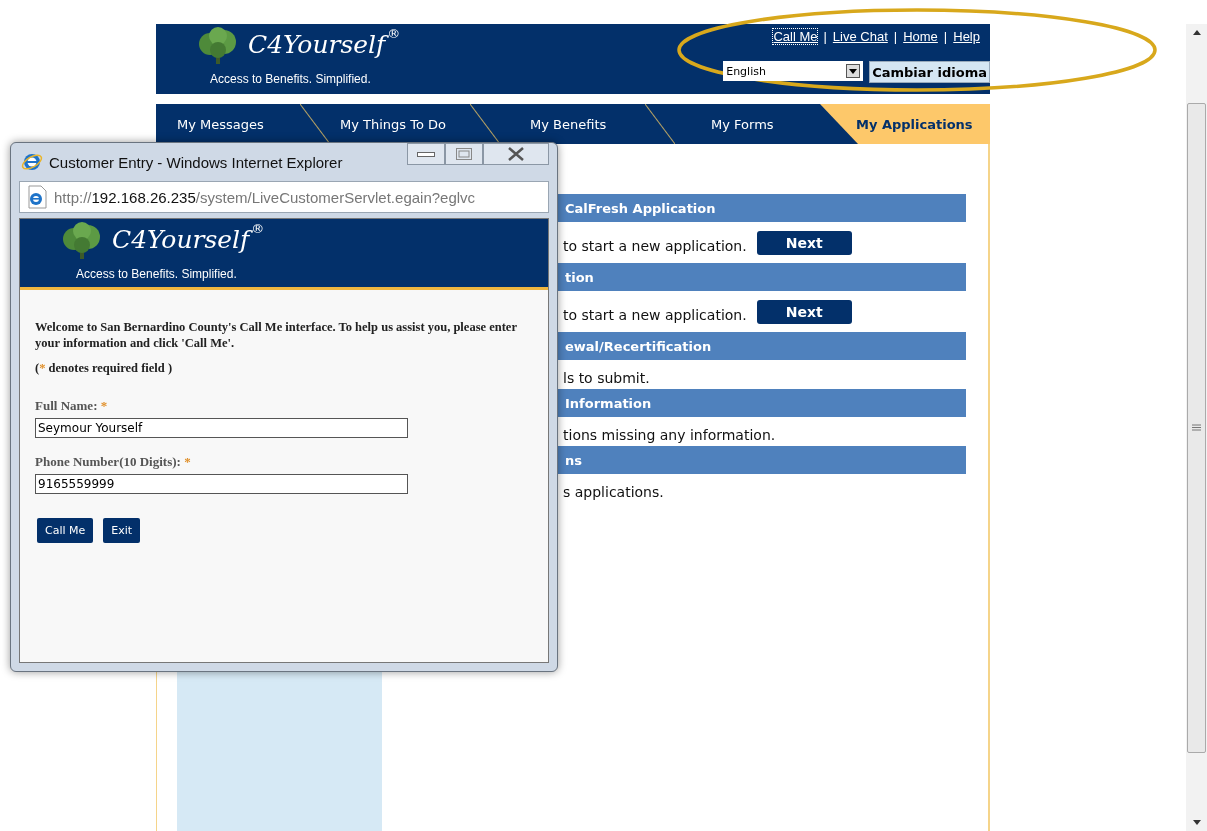 This screenshot has height=831, width=1207. What do you see at coordinates (747, 124) in the screenshot?
I see `nav-tab: My Forms` at bounding box center [747, 124].